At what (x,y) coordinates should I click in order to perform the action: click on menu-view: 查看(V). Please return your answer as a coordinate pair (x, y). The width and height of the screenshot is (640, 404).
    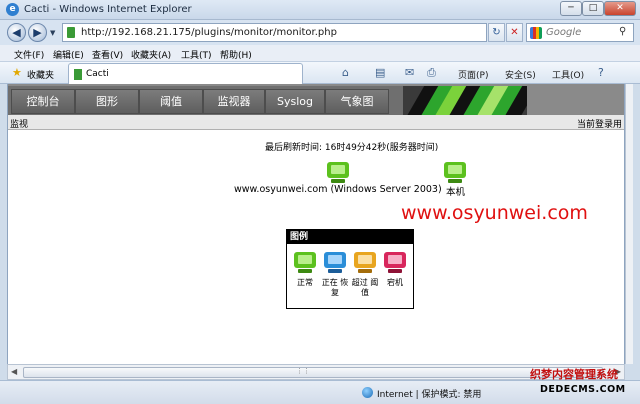
    Looking at the image, I should click on (107, 54).